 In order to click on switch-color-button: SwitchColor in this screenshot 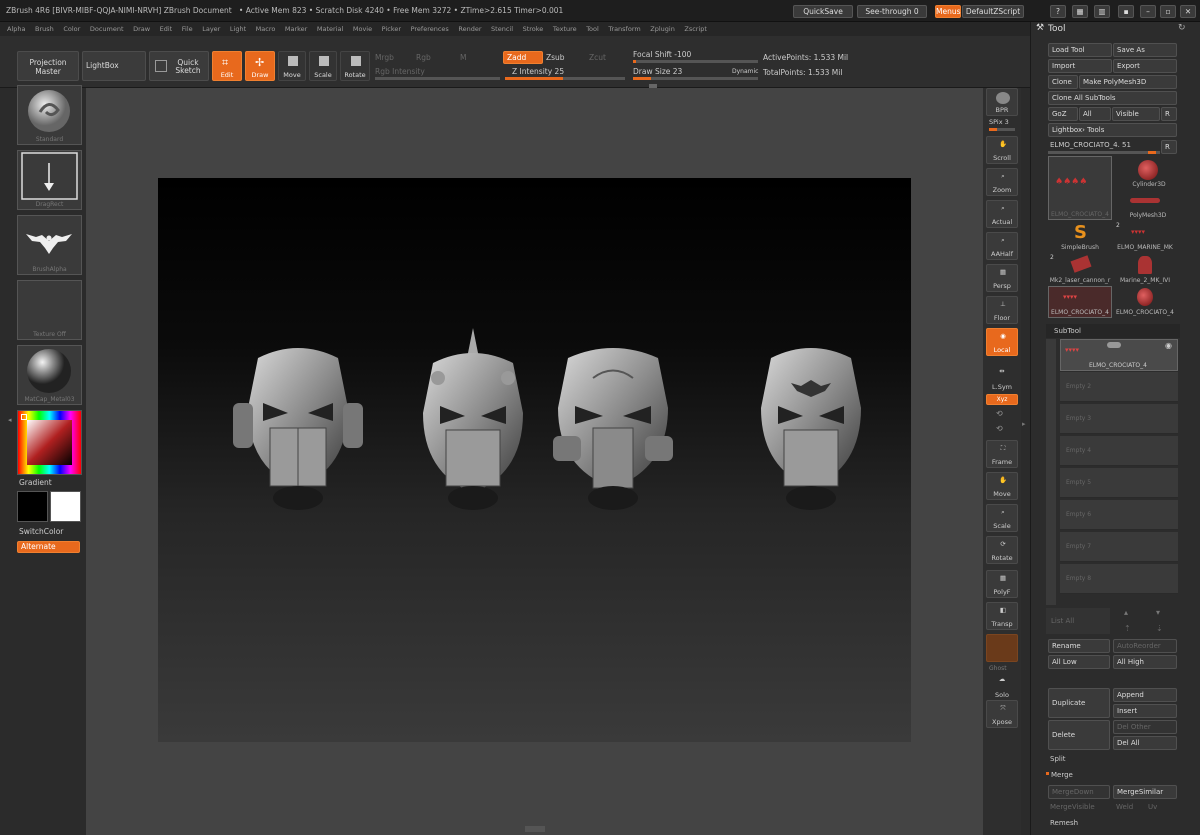, I will do `click(41, 531)`.